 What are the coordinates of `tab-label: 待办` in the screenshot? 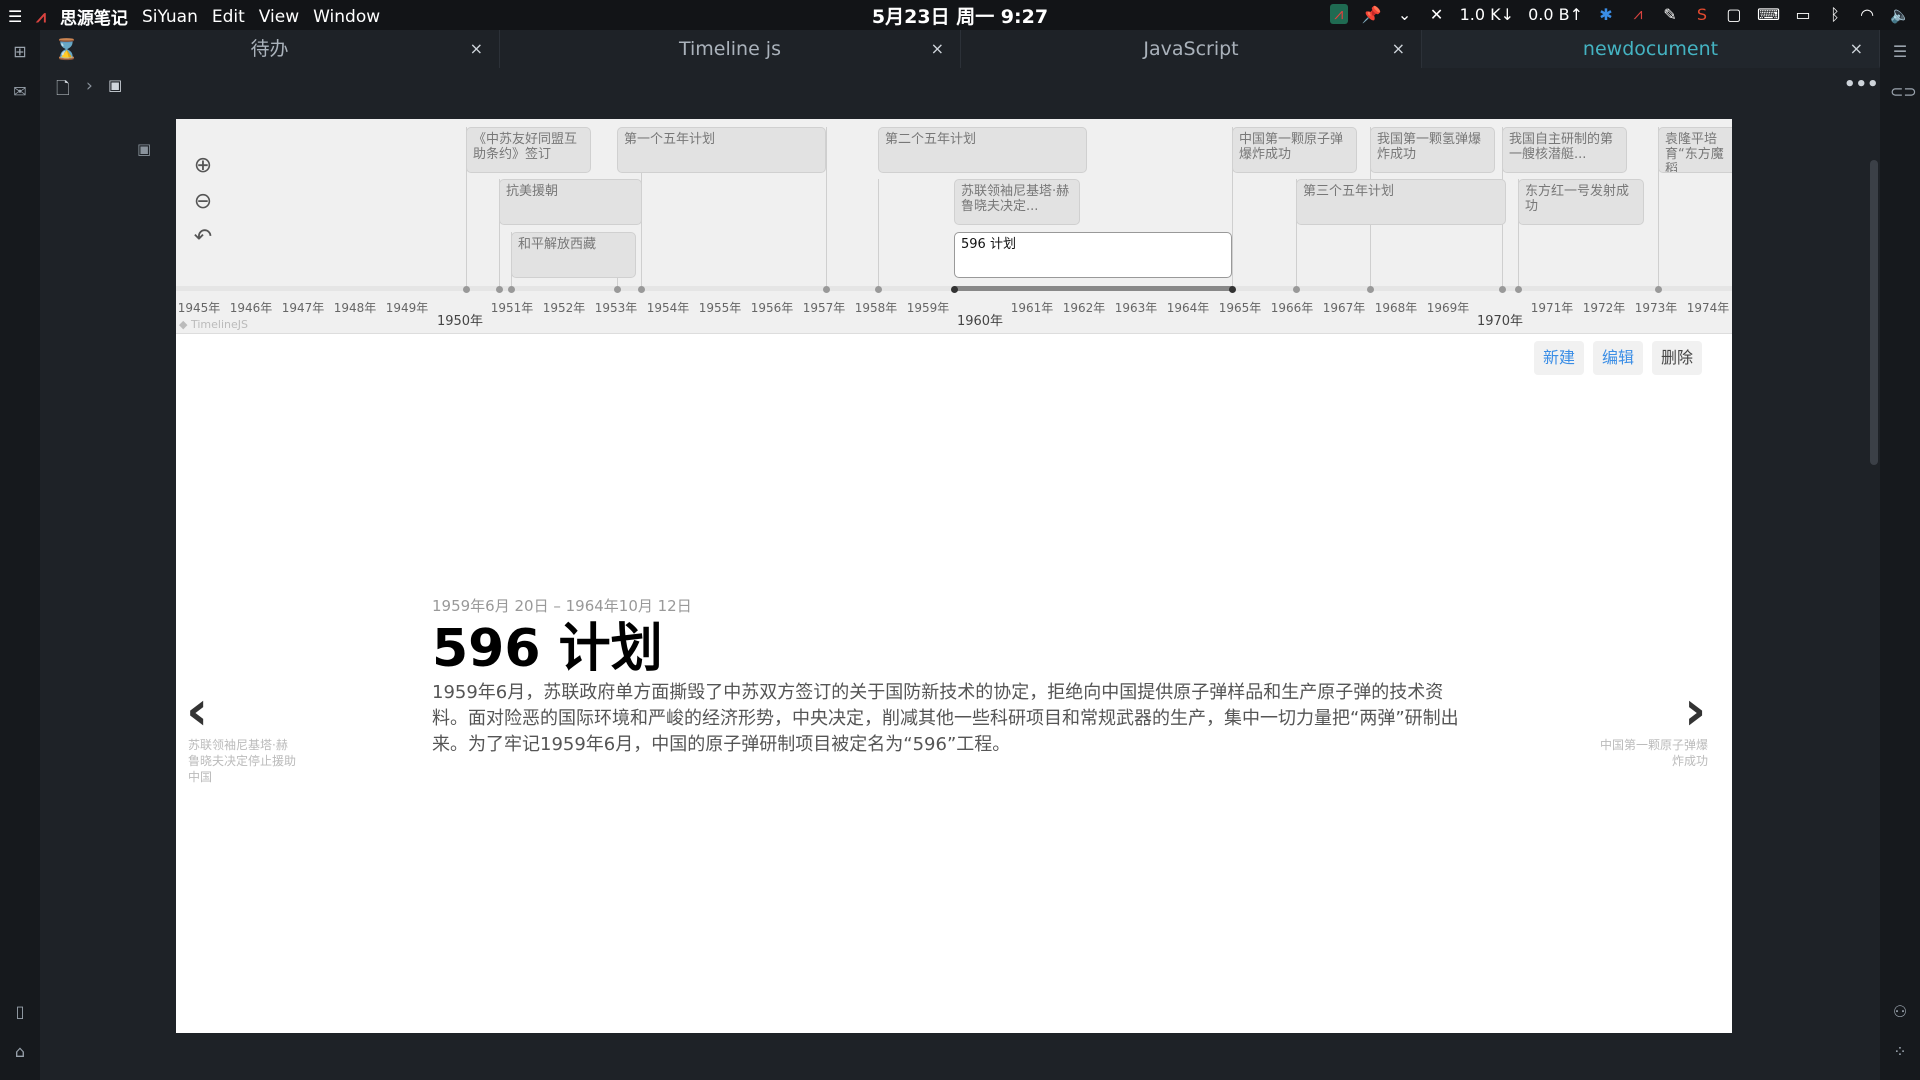 It's located at (269, 49).